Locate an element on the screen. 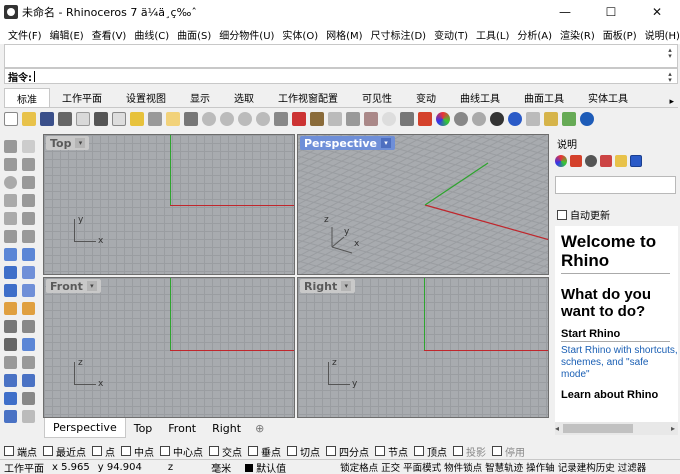 The image size is (680, 474). blend-curve-icon is located at coordinates (28, 236).